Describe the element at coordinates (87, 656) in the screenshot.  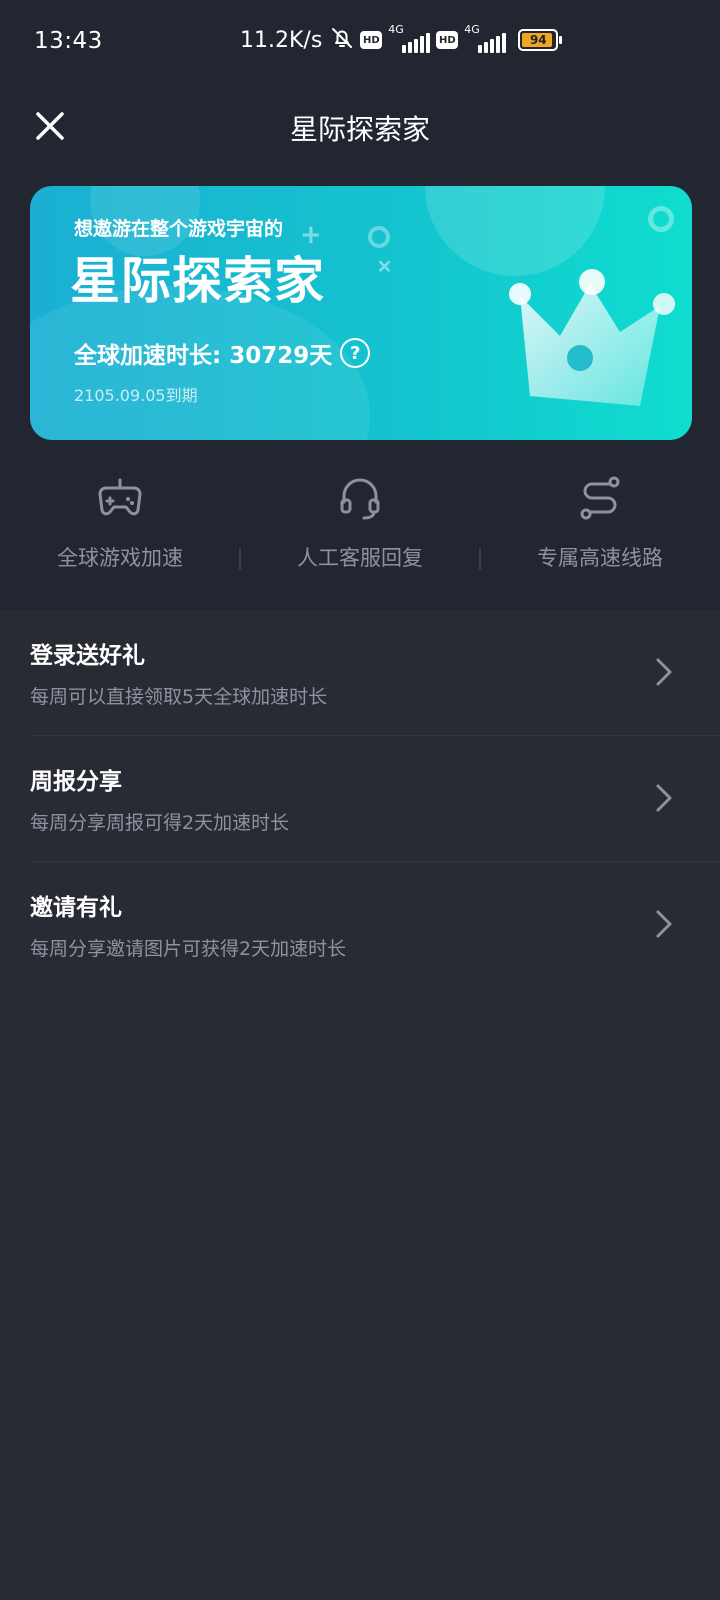
I see `item-title: 登录送好礼` at that location.